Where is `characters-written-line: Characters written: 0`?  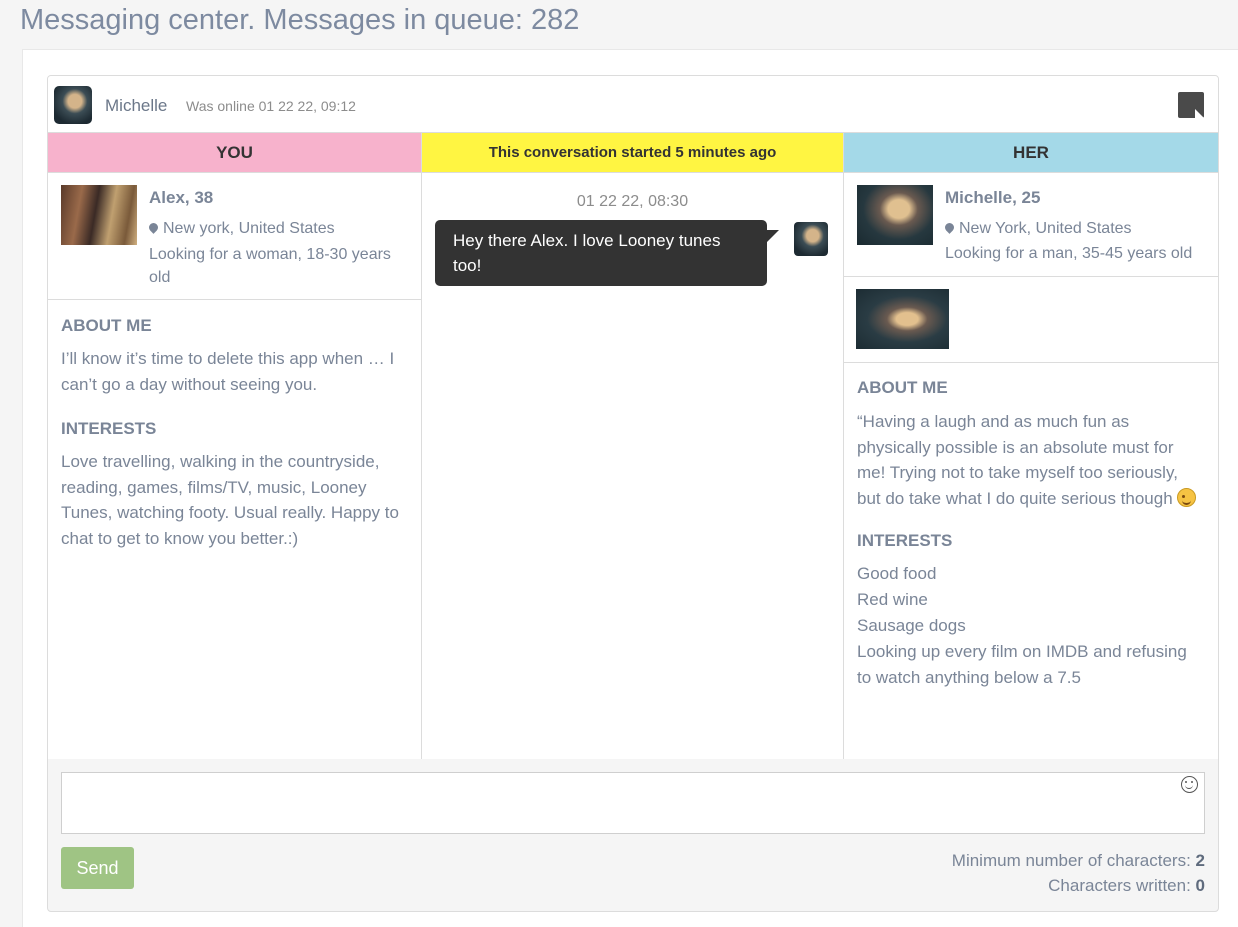
characters-written-line: Characters written: 0 is located at coordinates (1078, 885).